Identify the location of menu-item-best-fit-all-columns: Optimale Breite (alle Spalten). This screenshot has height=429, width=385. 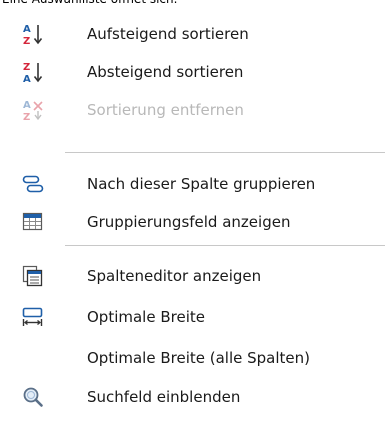
(192, 358).